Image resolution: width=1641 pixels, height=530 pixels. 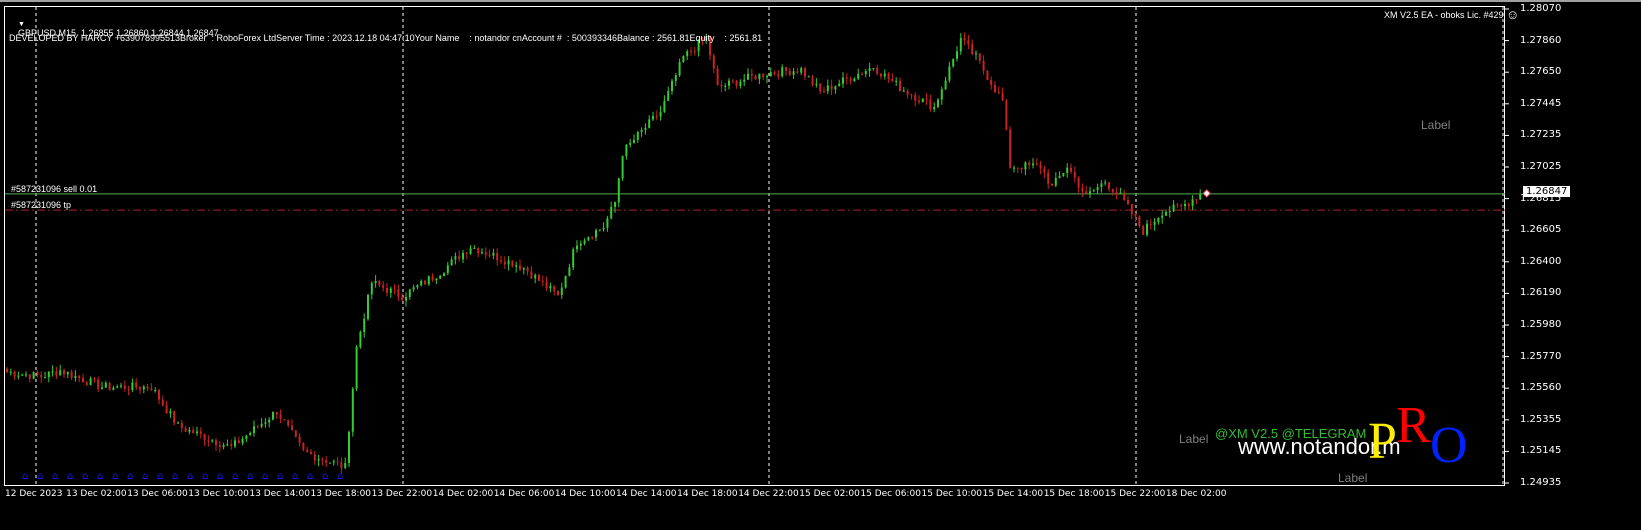 What do you see at coordinates (1541, 40) in the screenshot?
I see `price-tick-label: 1.27860` at bounding box center [1541, 40].